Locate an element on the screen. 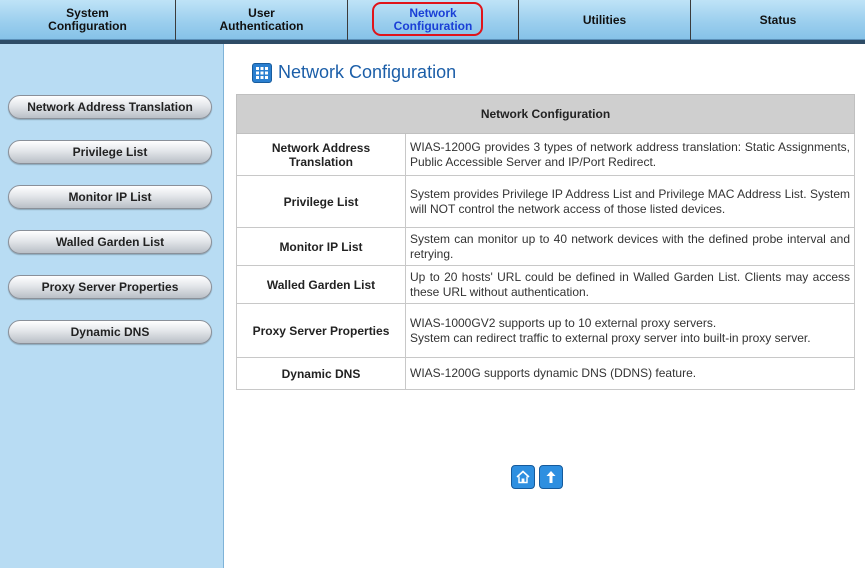 The width and height of the screenshot is (865, 568). tab-utilities: Utilities is located at coordinates (605, 20).